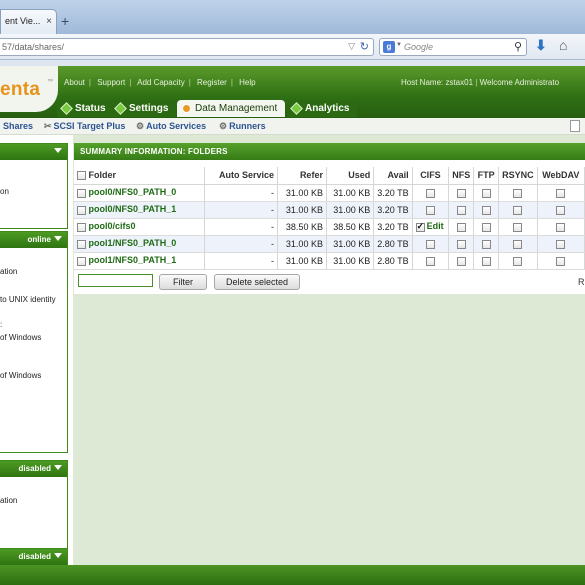 The height and width of the screenshot is (585, 585). What do you see at coordinates (453, 47) in the screenshot?
I see `search-bar: g ▼ Google ⚲` at bounding box center [453, 47].